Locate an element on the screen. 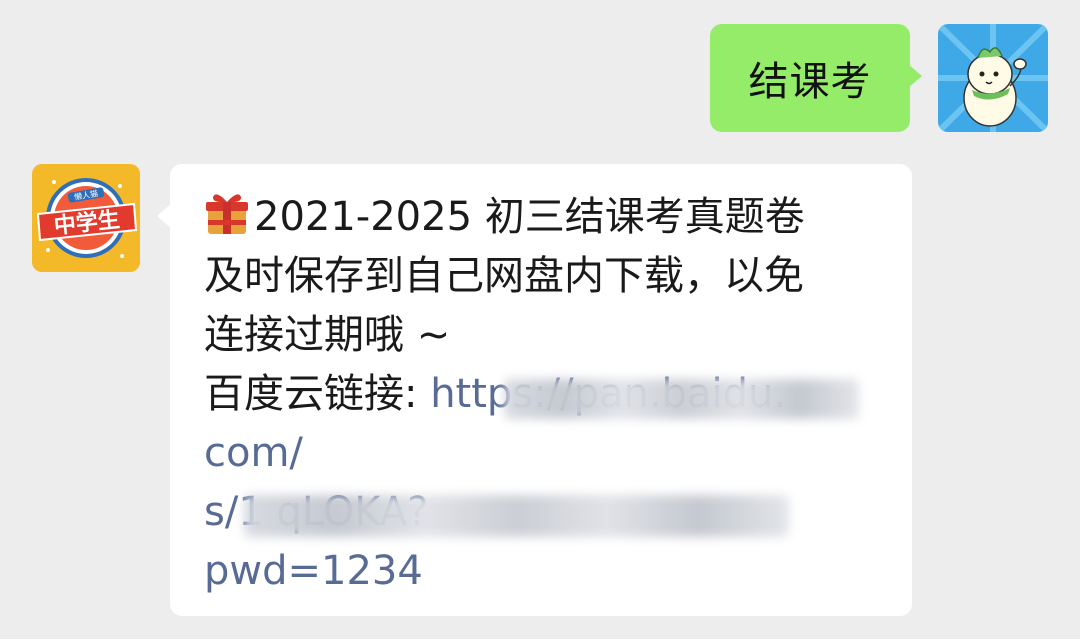 The width and height of the screenshot is (1080, 639). middle-school-logo-icon: 懒人猫 中学生 is located at coordinates (86, 218).